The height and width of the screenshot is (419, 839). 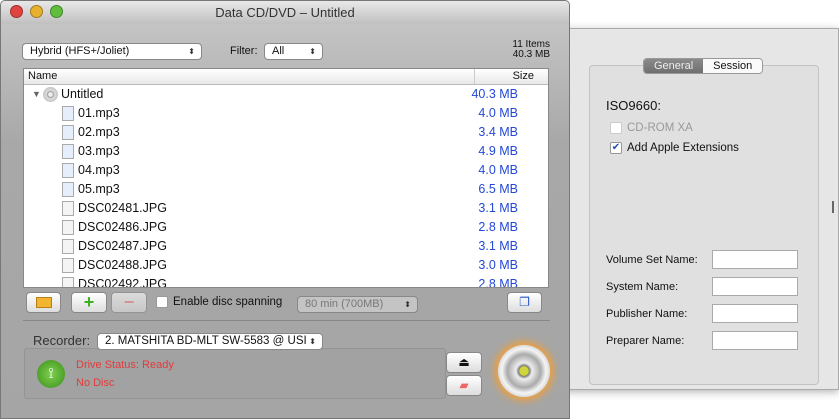 I want to click on add-button: +, so click(x=89, y=302).